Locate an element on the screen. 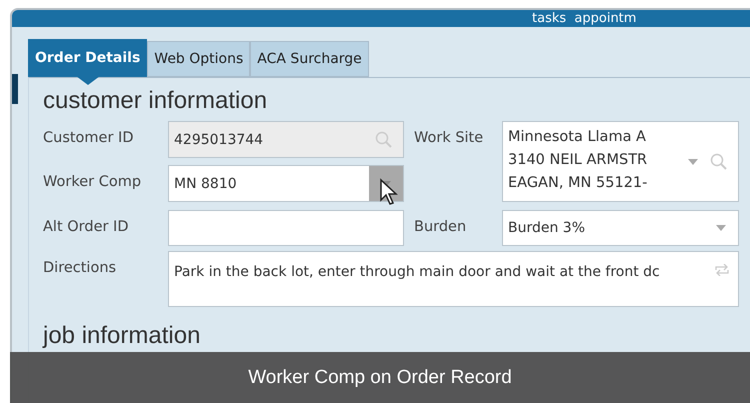 The image size is (750, 403). address-field: Minnesota Llama A 3140 NEIL ARMSTR EAGAN, MN 55121- is located at coordinates (620, 161).